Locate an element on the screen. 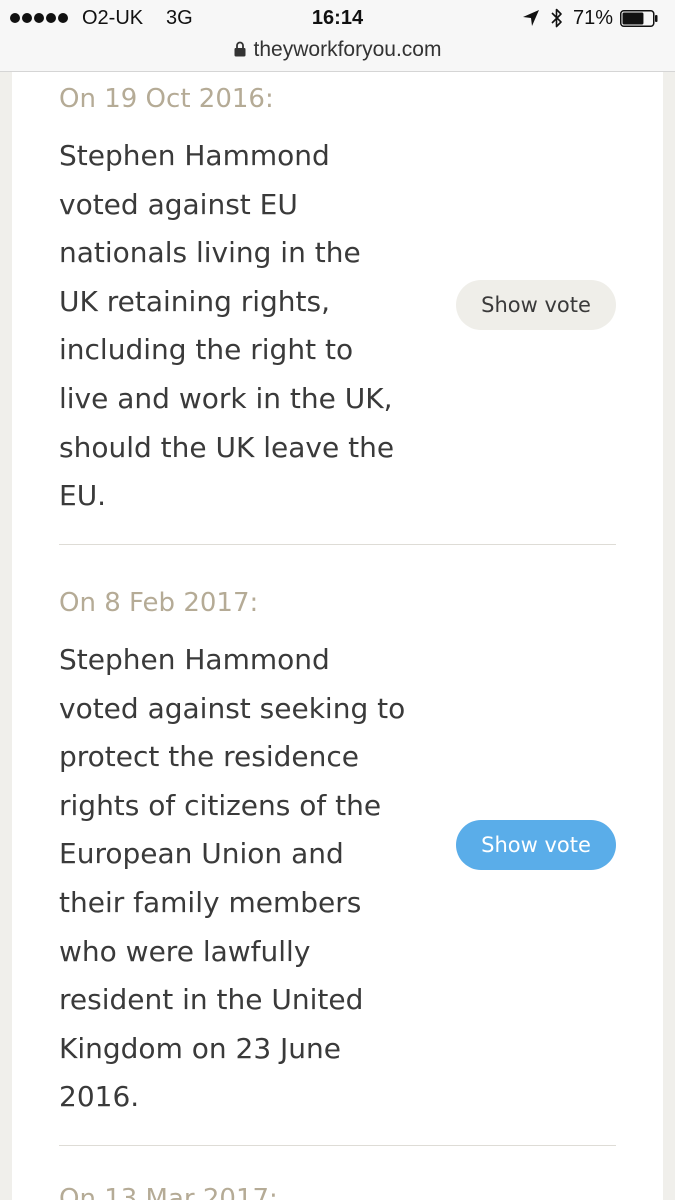  vote-text-line: should the UK leave the is located at coordinates (227, 447).